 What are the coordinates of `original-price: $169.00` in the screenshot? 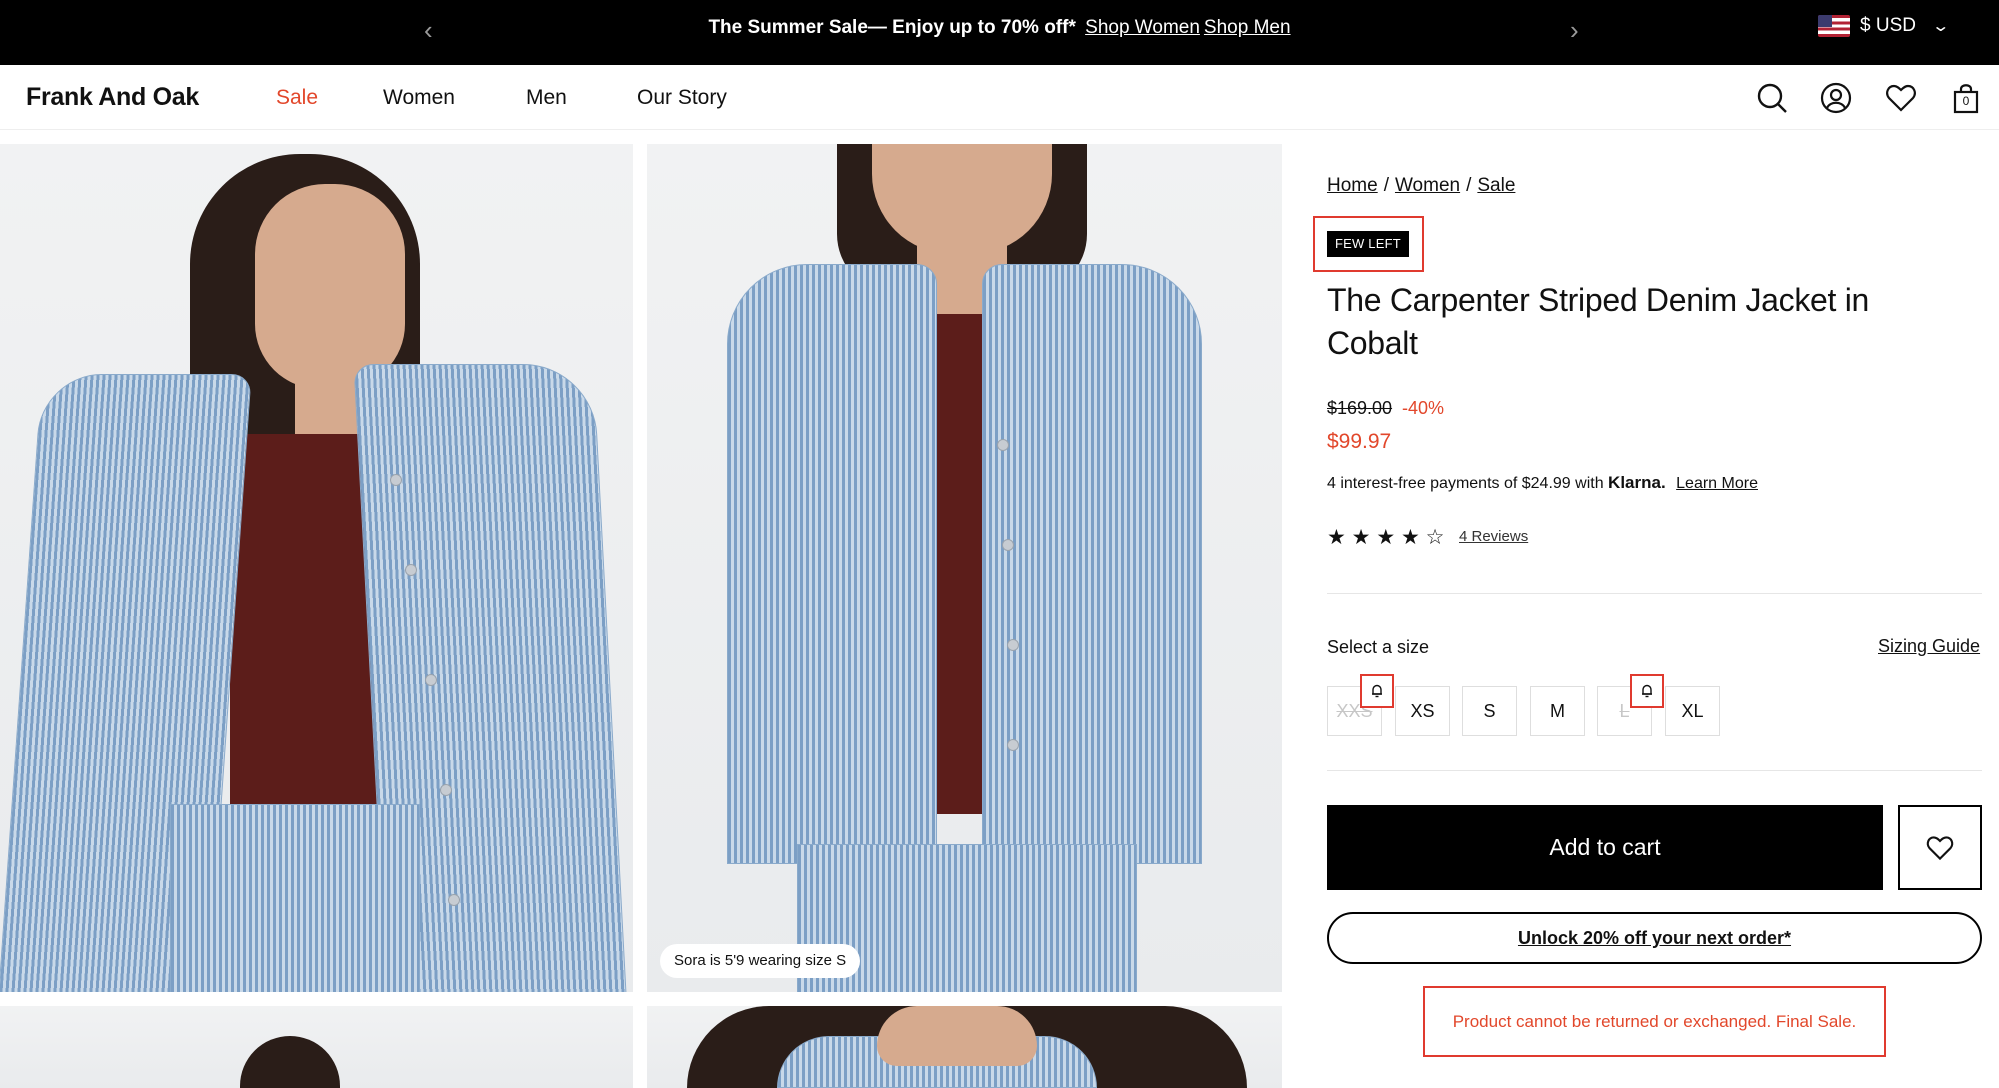 It's located at (1360, 408).